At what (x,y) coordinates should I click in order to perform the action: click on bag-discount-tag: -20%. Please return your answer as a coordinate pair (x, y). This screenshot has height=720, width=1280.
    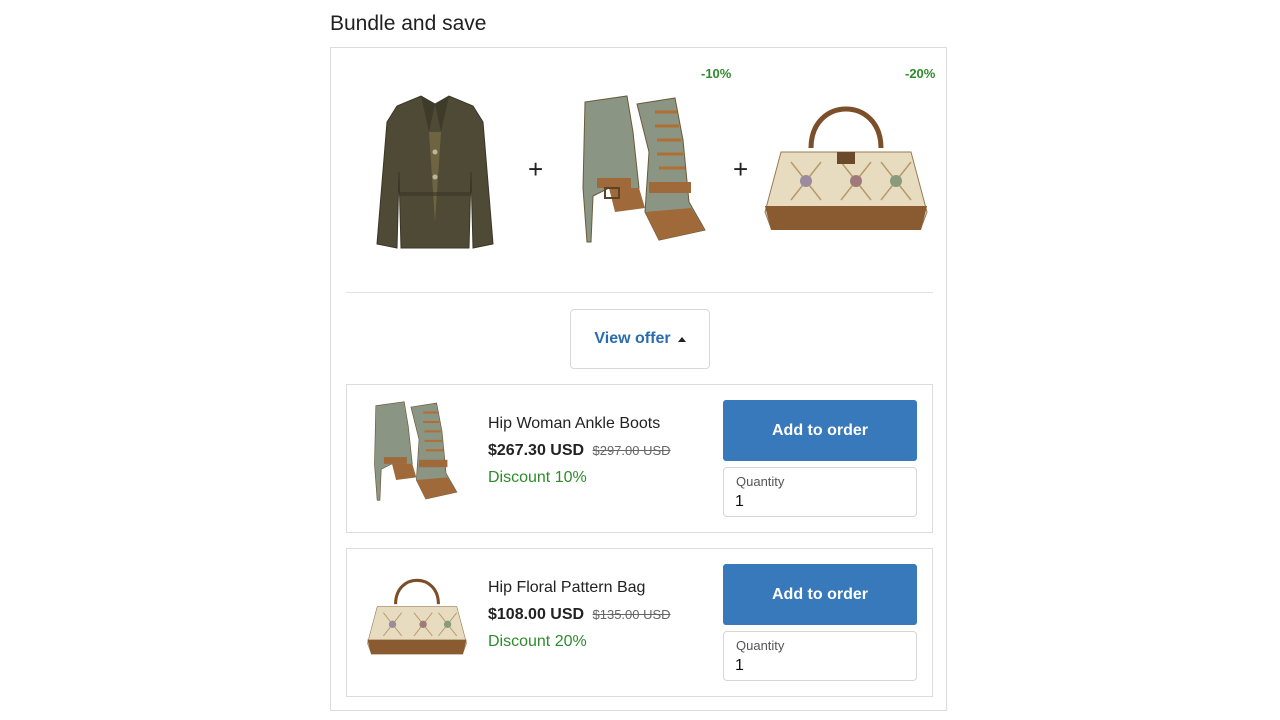
    Looking at the image, I should click on (920, 73).